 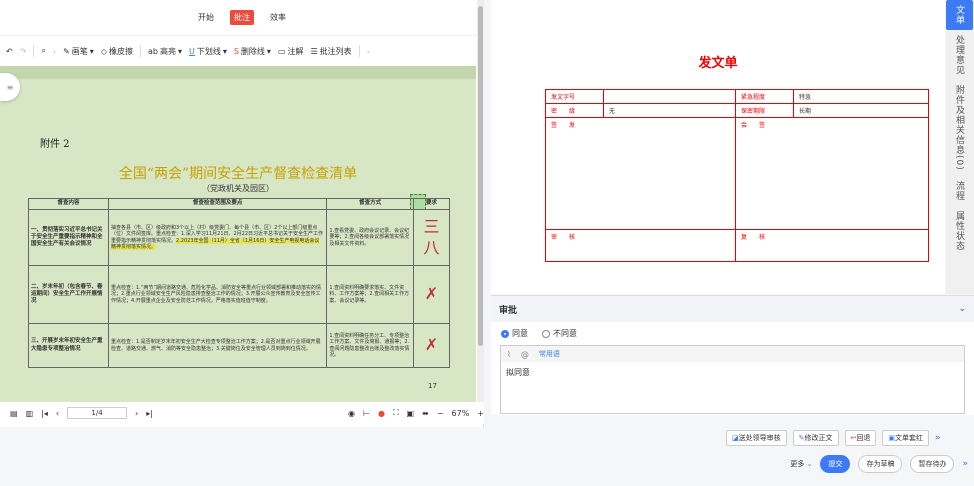 I want to click on sign-off-cell: 签 发, so click(x=640, y=173).